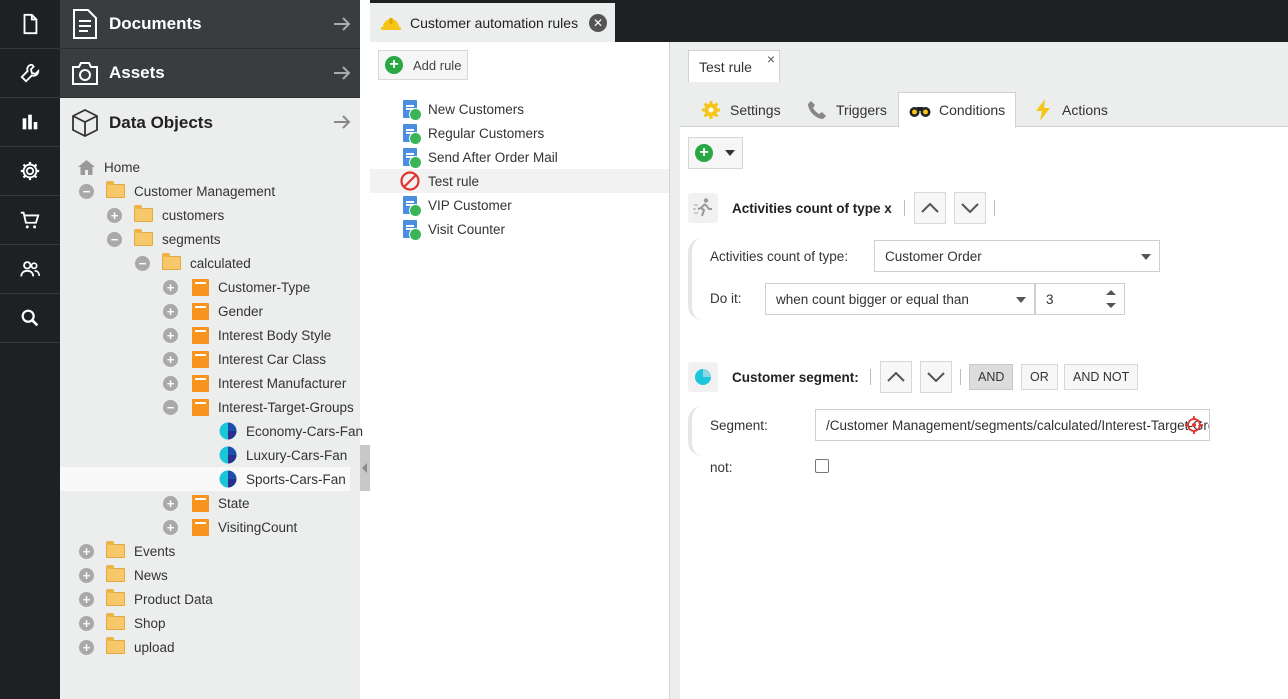 This screenshot has height=699, width=1288. Describe the element at coordinates (211, 431) in the screenshot. I see `tree-node-economy-cars-fan: Economy-Cars-Fan` at that location.